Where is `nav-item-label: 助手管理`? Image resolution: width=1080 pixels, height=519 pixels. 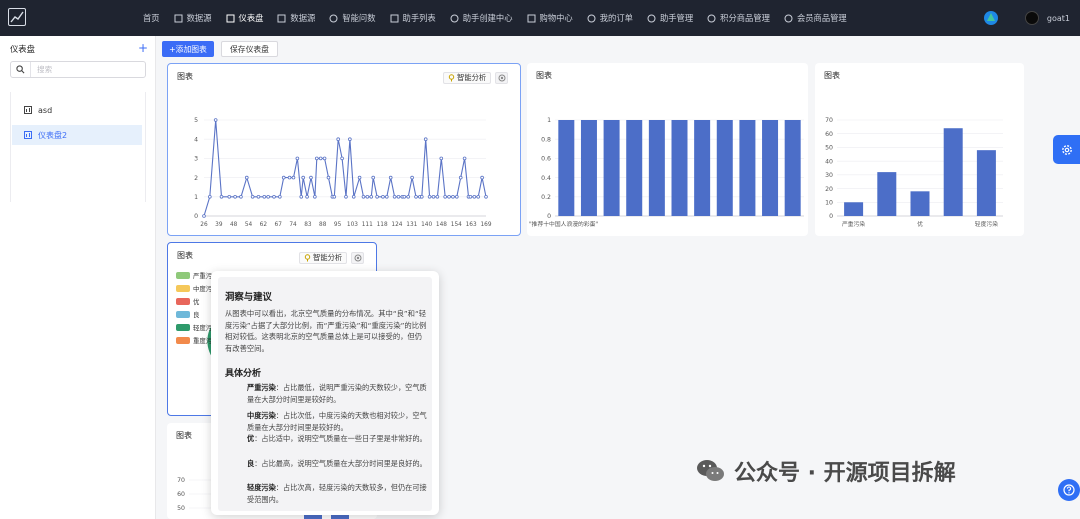 nav-item-label: 助手管理 is located at coordinates (676, 18).